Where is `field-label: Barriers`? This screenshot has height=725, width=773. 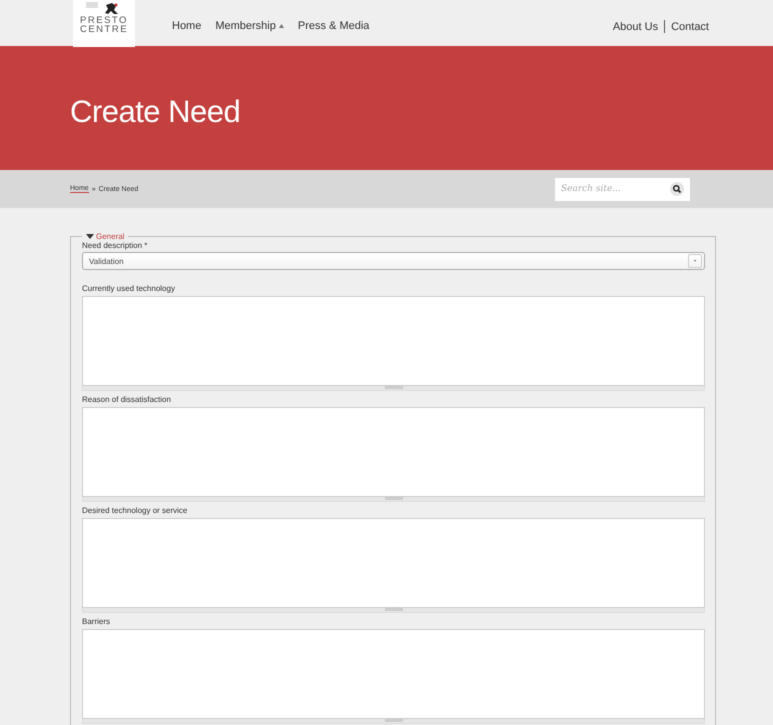
field-label: Barriers is located at coordinates (97, 621).